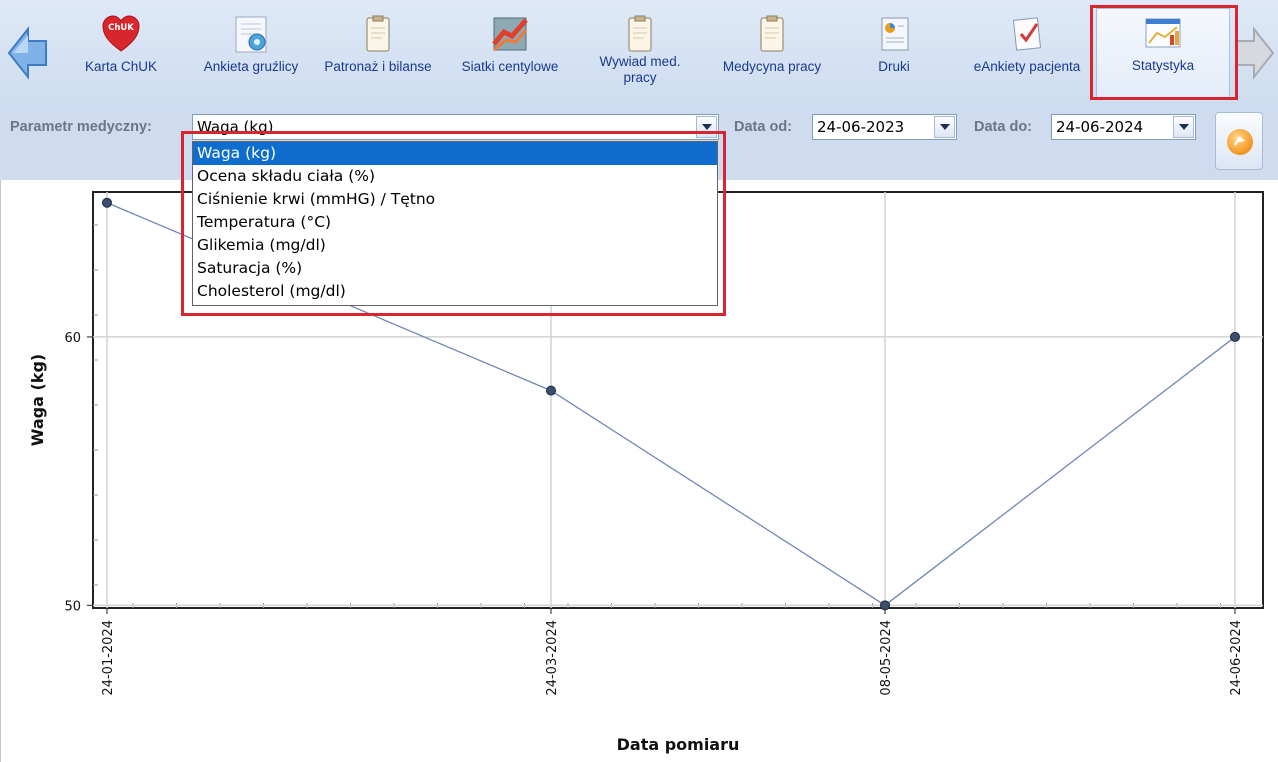 This screenshot has height=762, width=1278. I want to click on dropdown-option: Glikemia (mg/dl), so click(455, 245).